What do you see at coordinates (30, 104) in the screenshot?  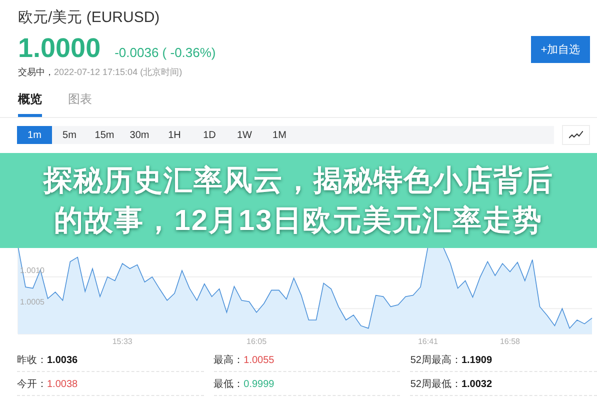 I see `tab: 概览` at bounding box center [30, 104].